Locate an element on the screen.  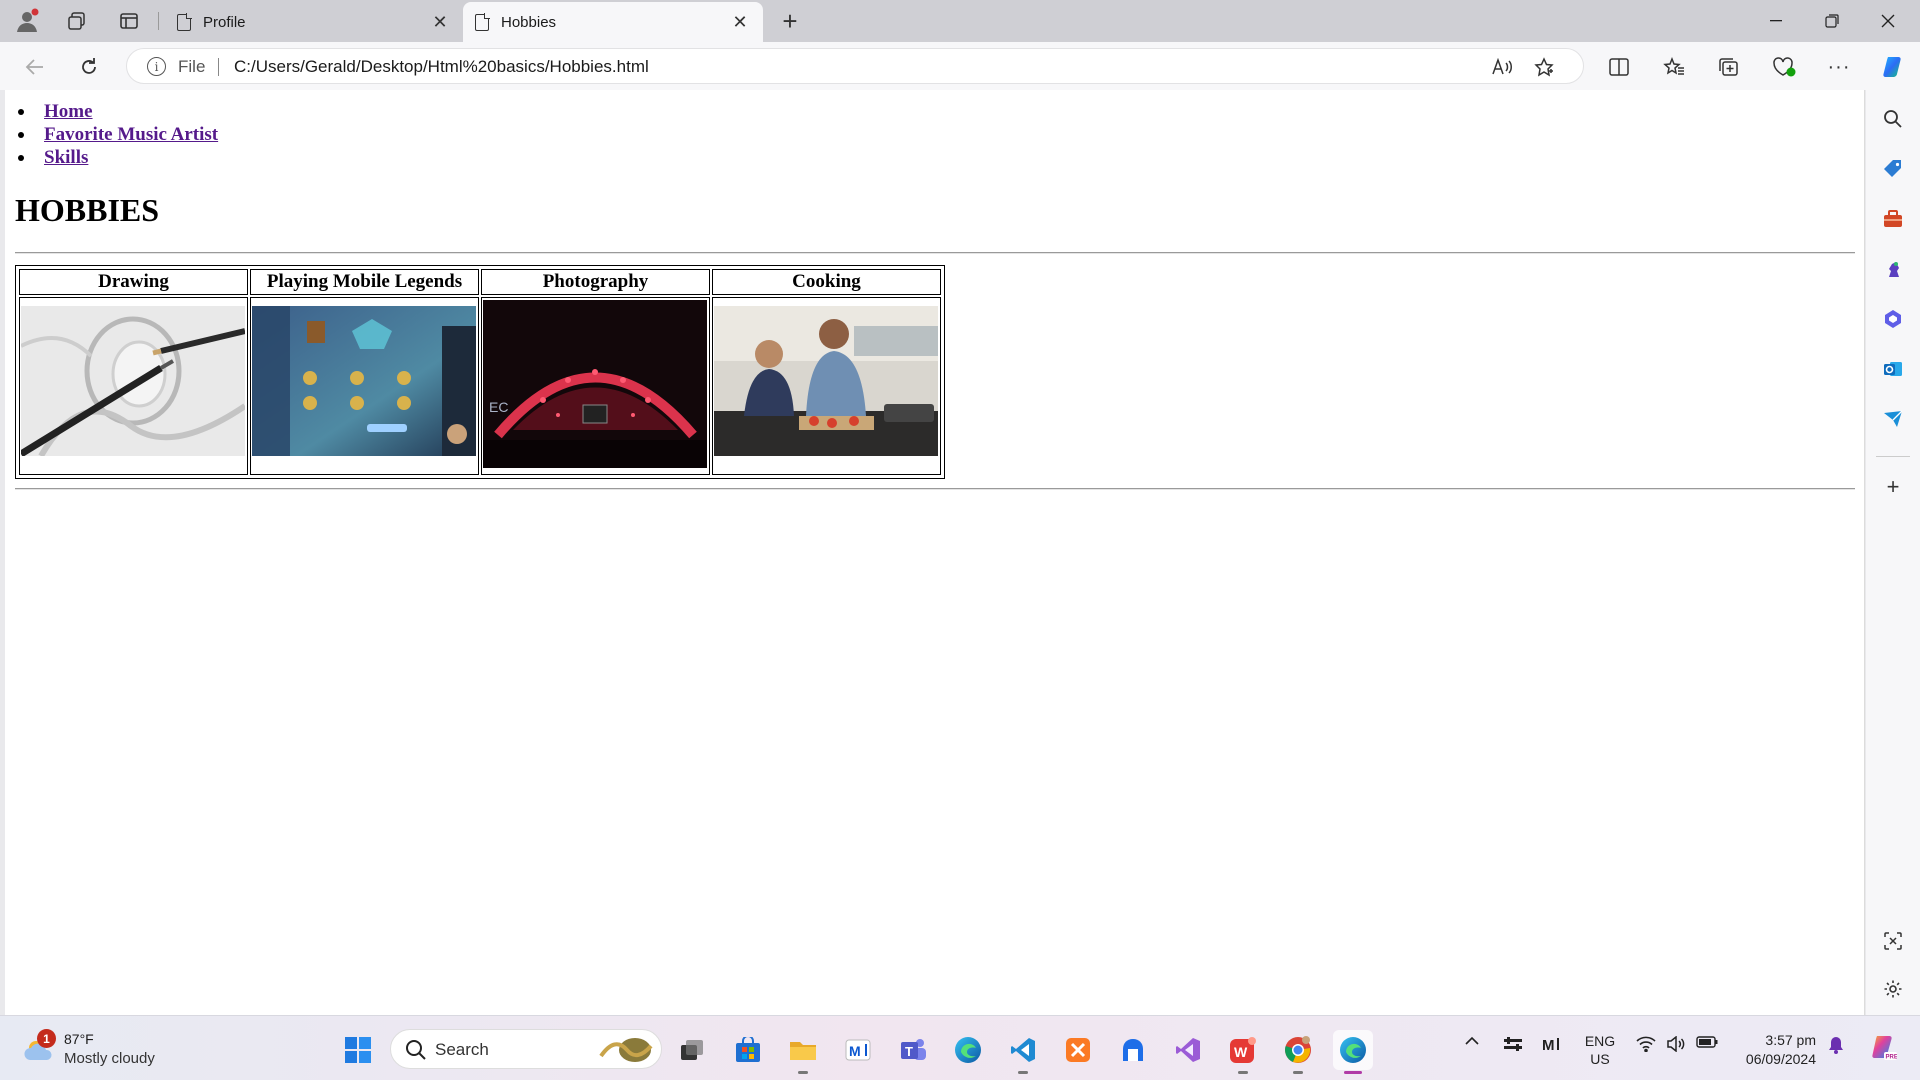
copilot-taskbar-icon: PRE is located at coordinates (1882, 1047).